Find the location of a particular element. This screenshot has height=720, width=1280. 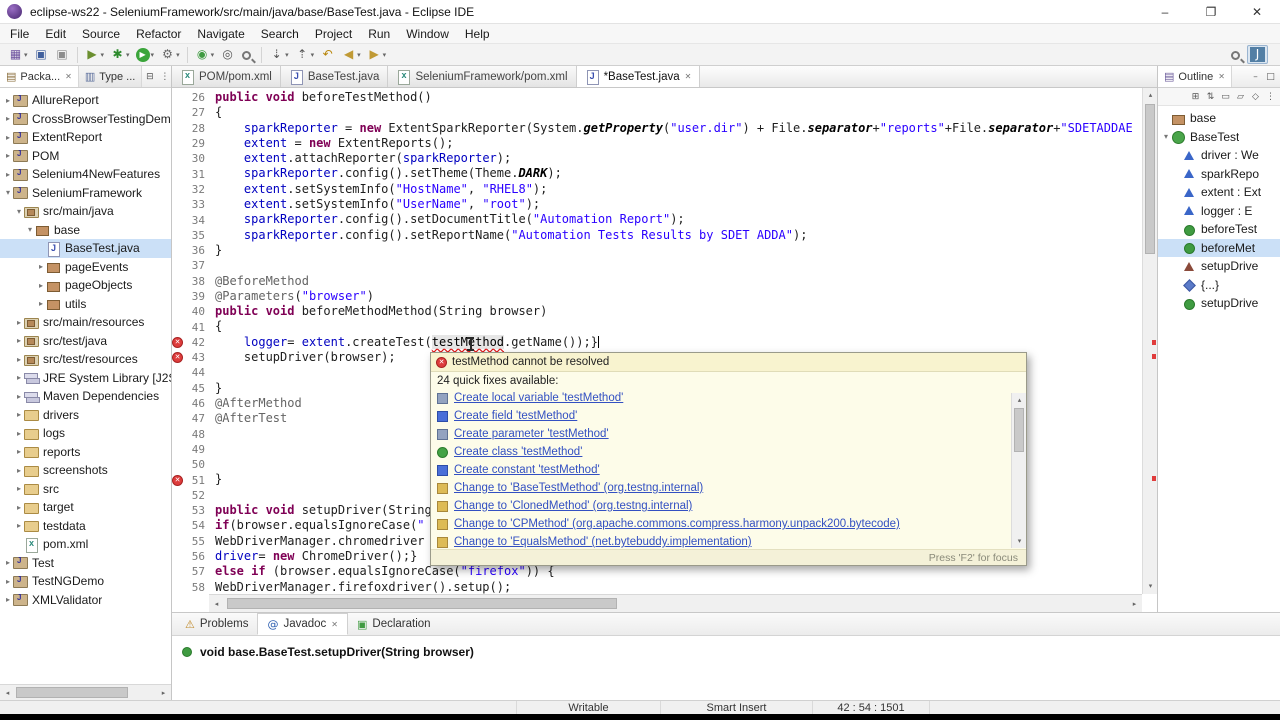

last-edit-location-icon: ↶ is located at coordinates (327, 54).